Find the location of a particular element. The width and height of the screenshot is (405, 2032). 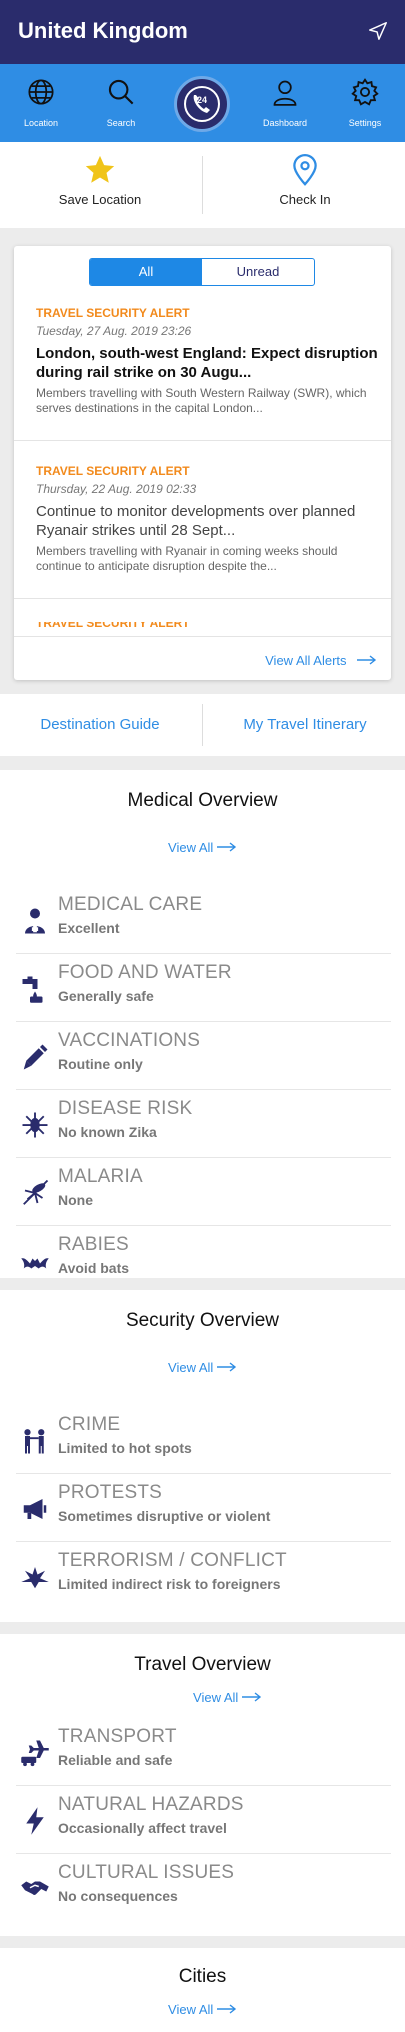

tap-water-icon is located at coordinates (32, 989).